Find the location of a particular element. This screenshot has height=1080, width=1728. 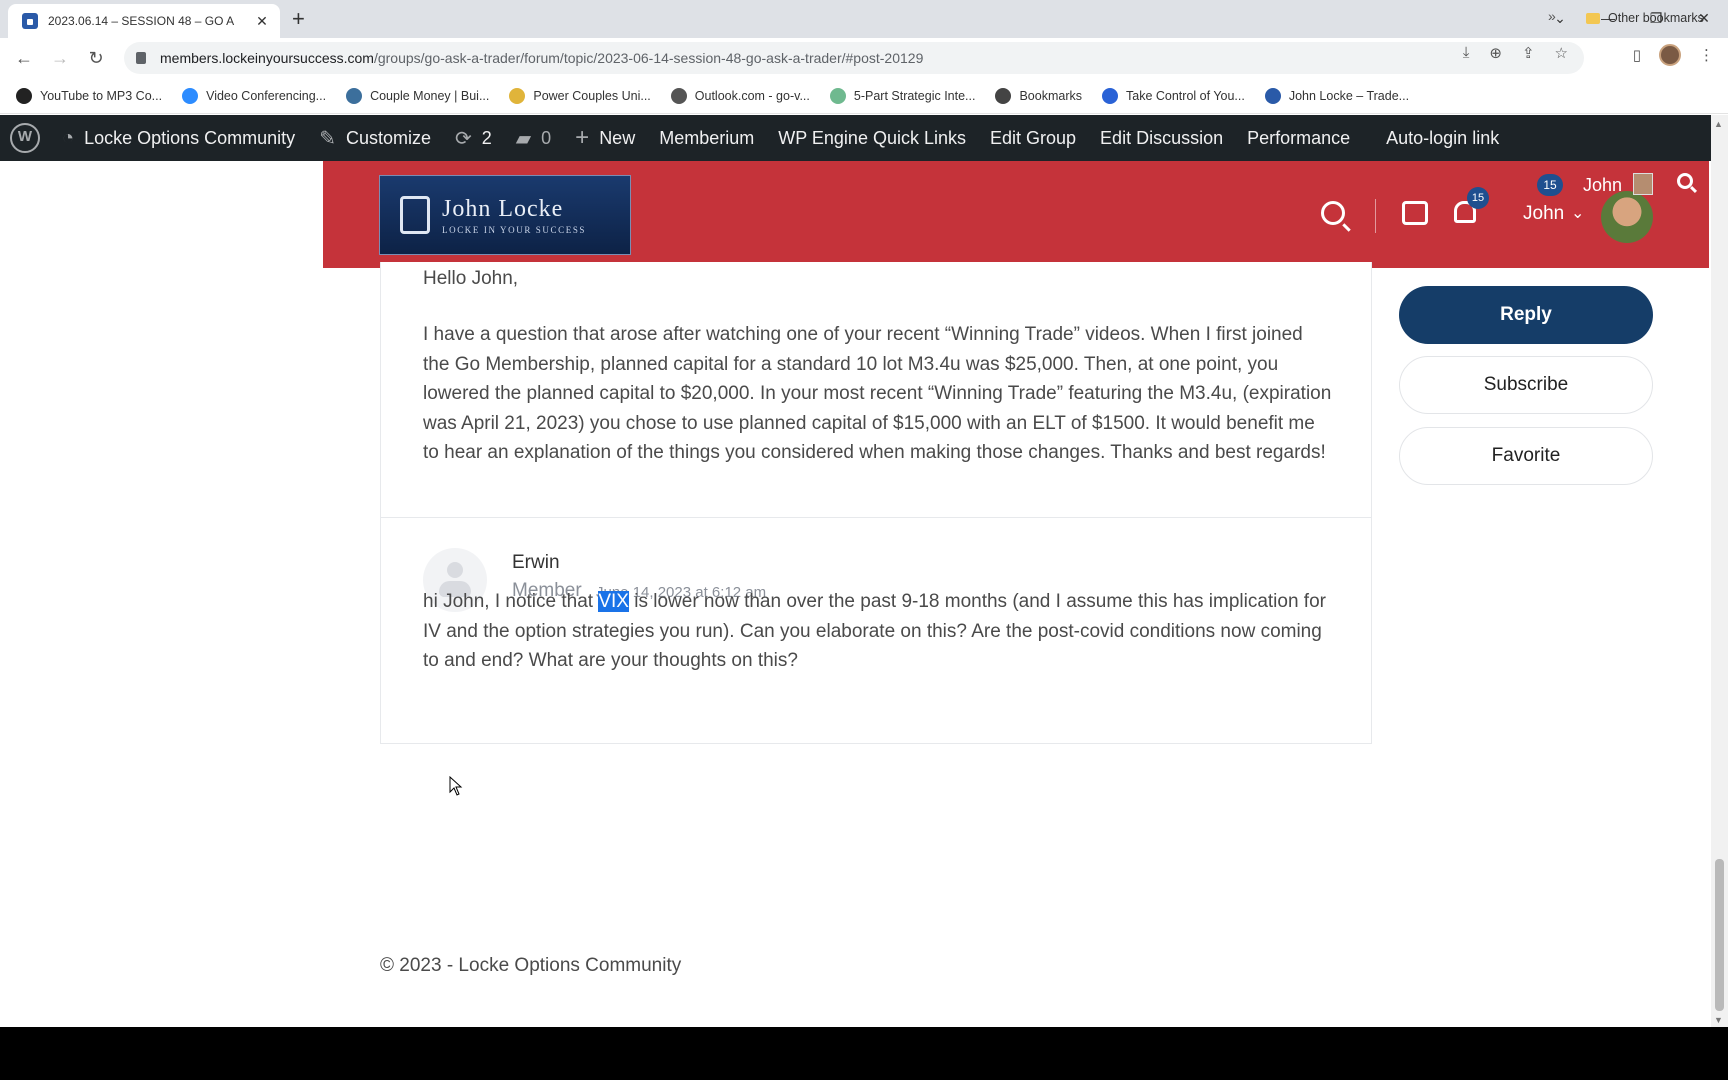

profile-avatar is located at coordinates (1670, 55).